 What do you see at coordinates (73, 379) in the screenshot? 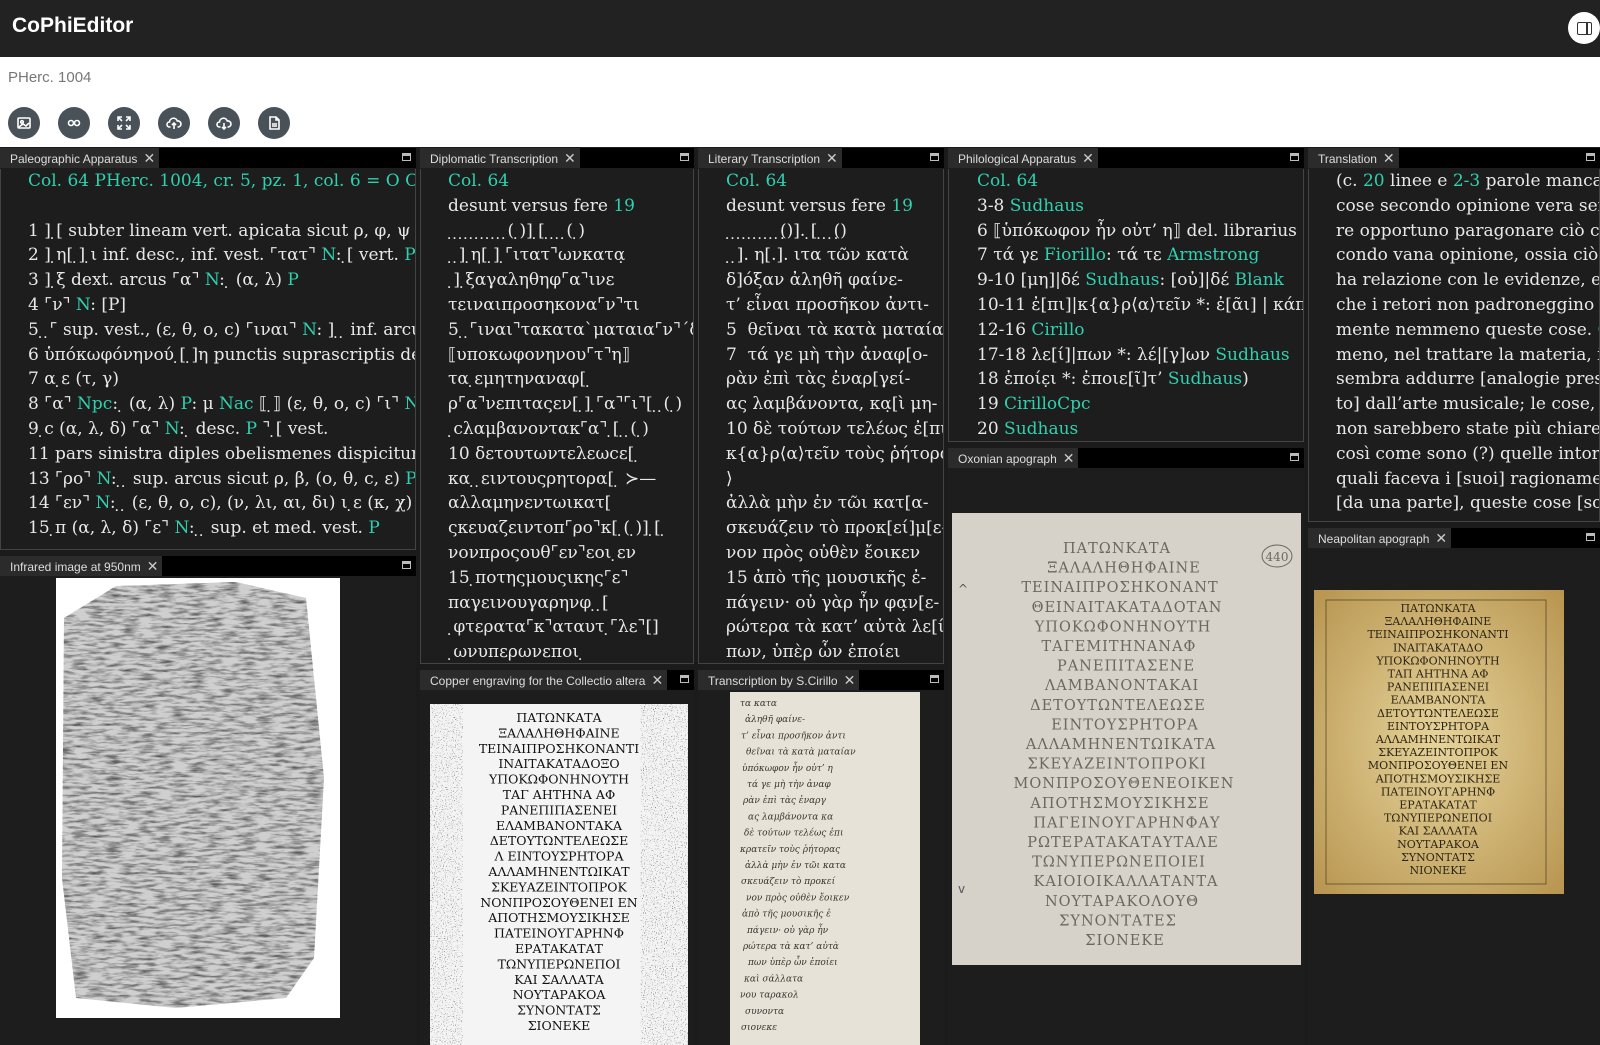
I see `text-line: 7 α ̣ε (τ, γ)` at bounding box center [73, 379].